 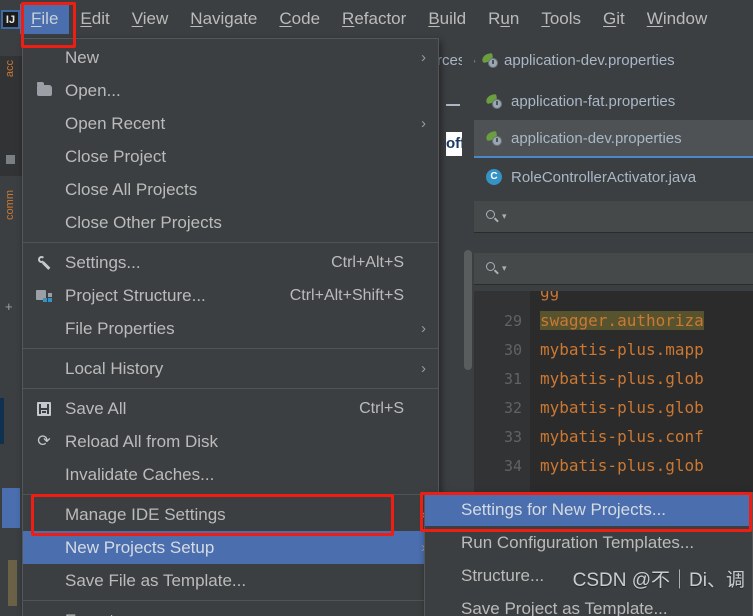 What do you see at coordinates (596, 138) in the screenshot?
I see `editor-tab-label: application-dev.properties` at bounding box center [596, 138].